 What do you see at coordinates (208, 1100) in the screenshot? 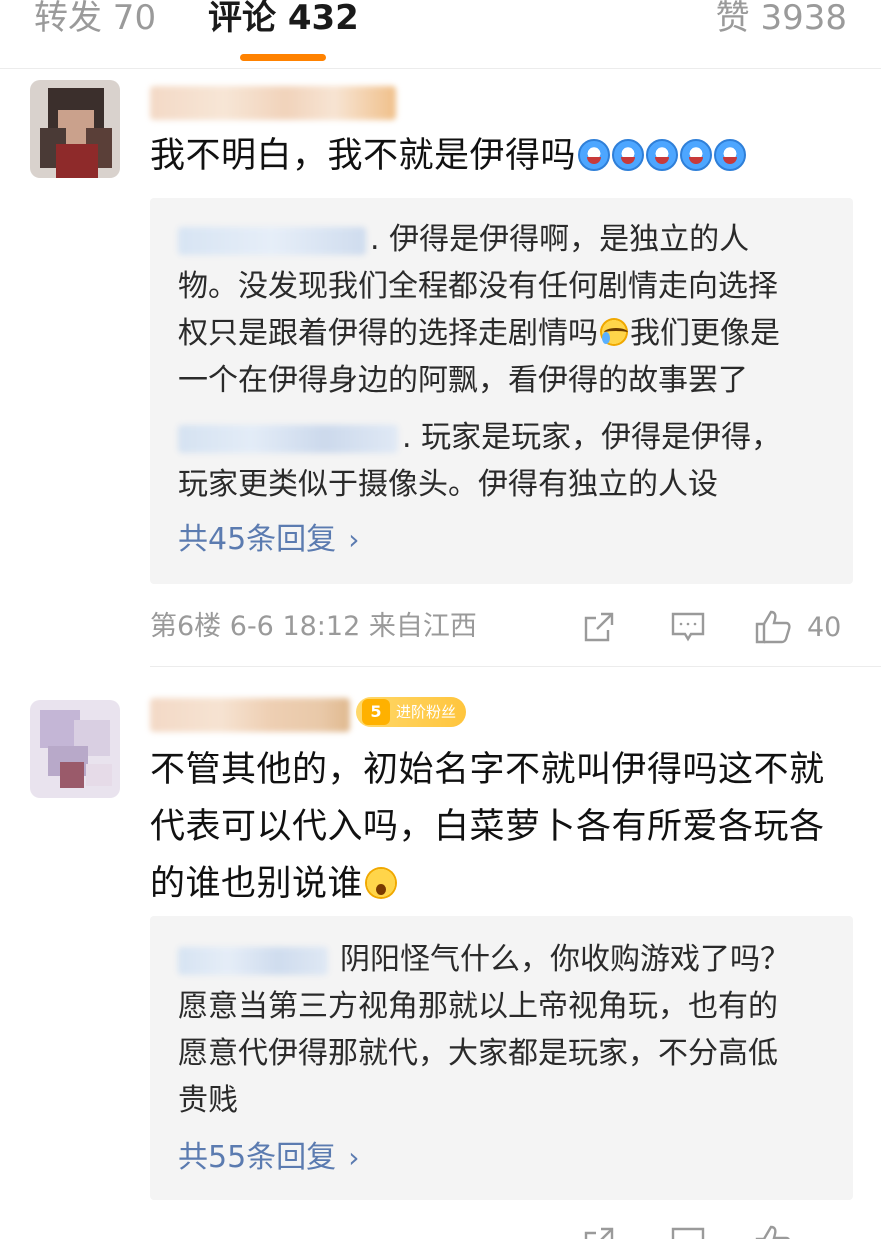
I see `reply-line: 贵贱` at bounding box center [208, 1100].